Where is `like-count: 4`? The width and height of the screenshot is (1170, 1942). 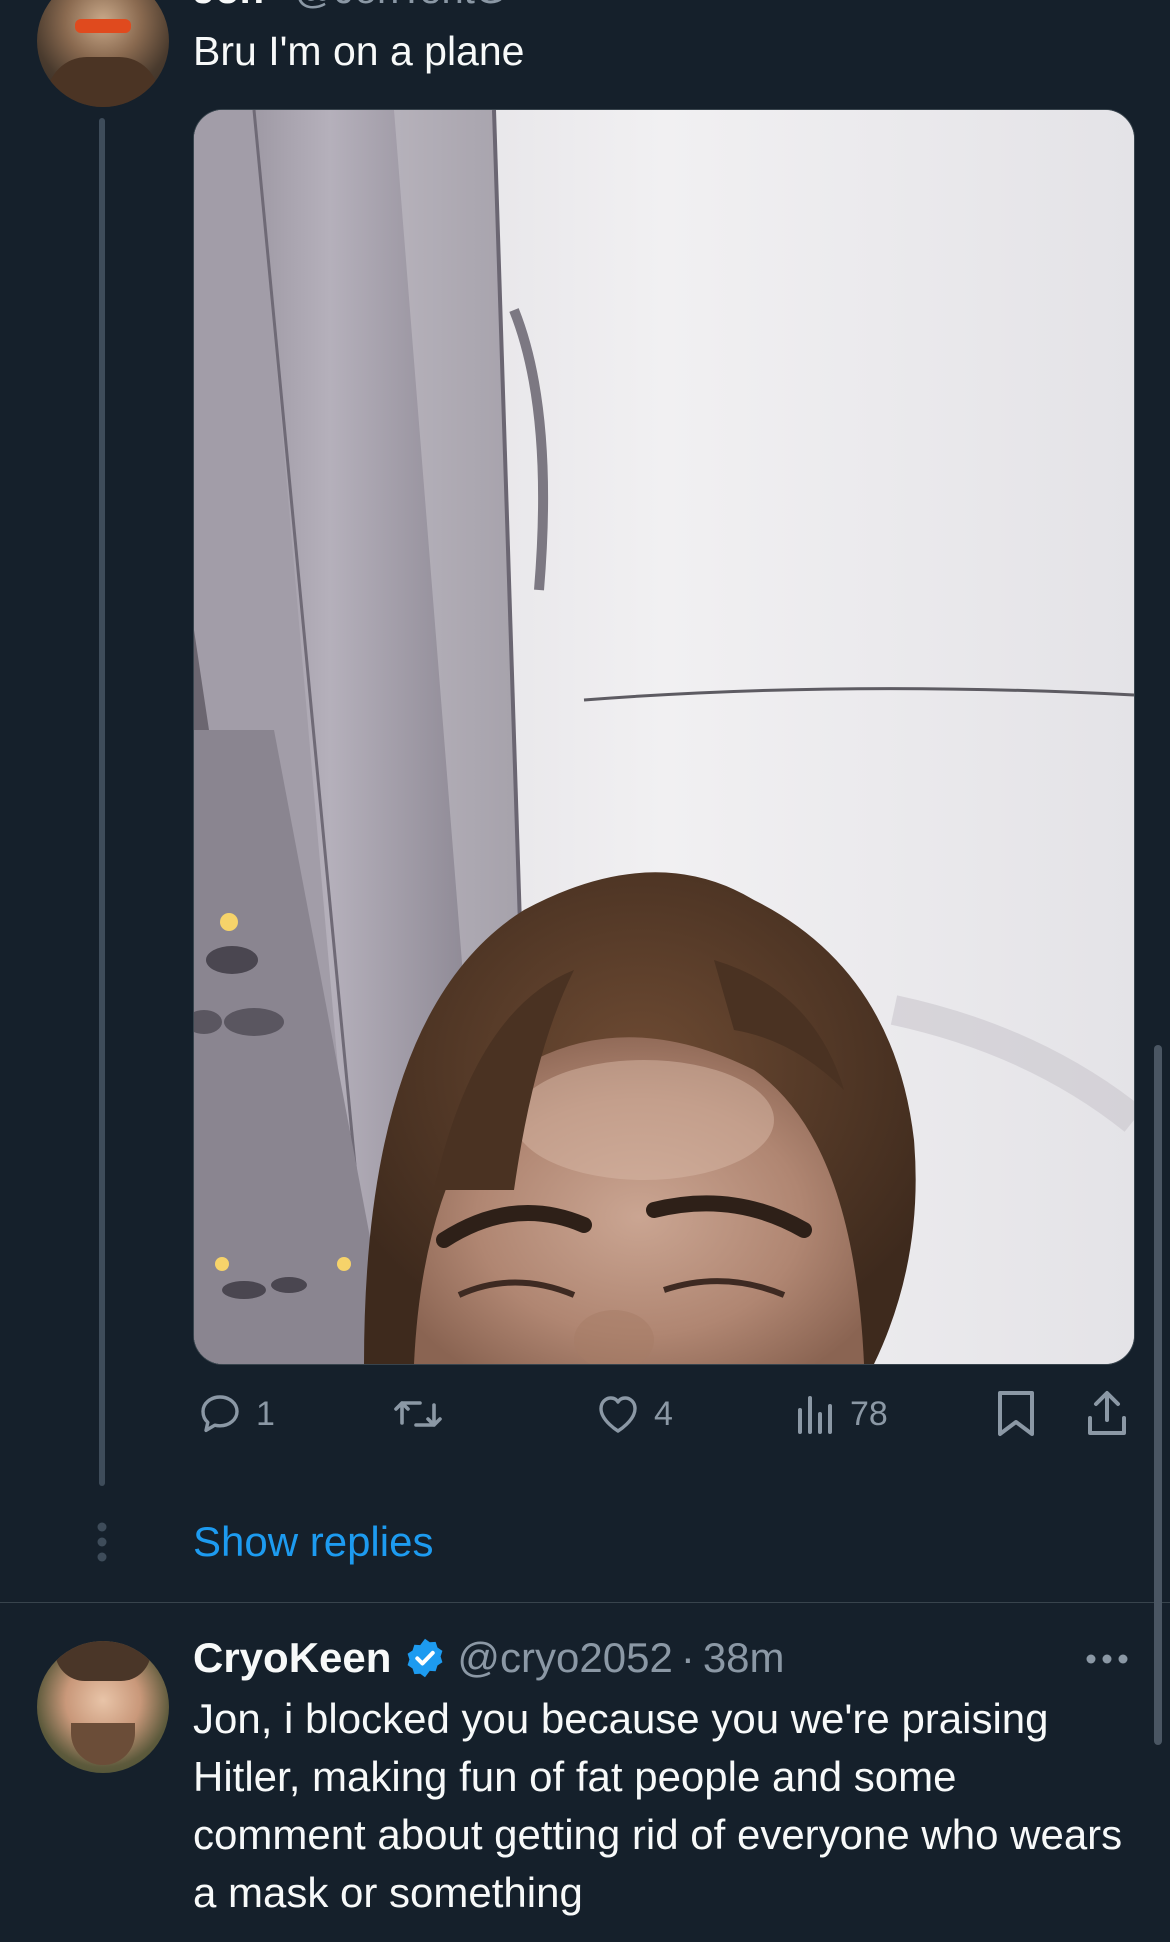 like-count: 4 is located at coordinates (663, 1413).